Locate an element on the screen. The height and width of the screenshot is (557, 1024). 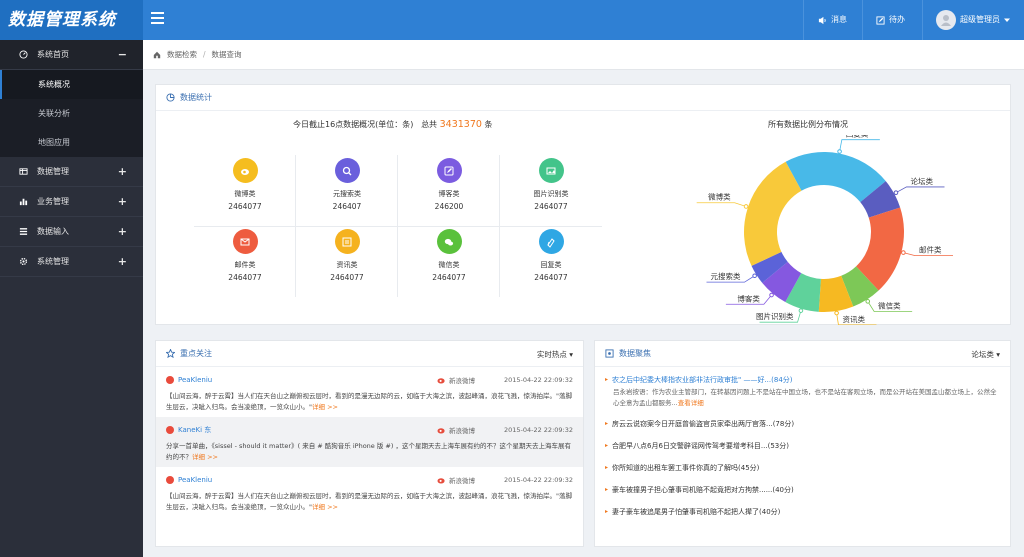
todo-button: 待办 is located at coordinates (890, 20).